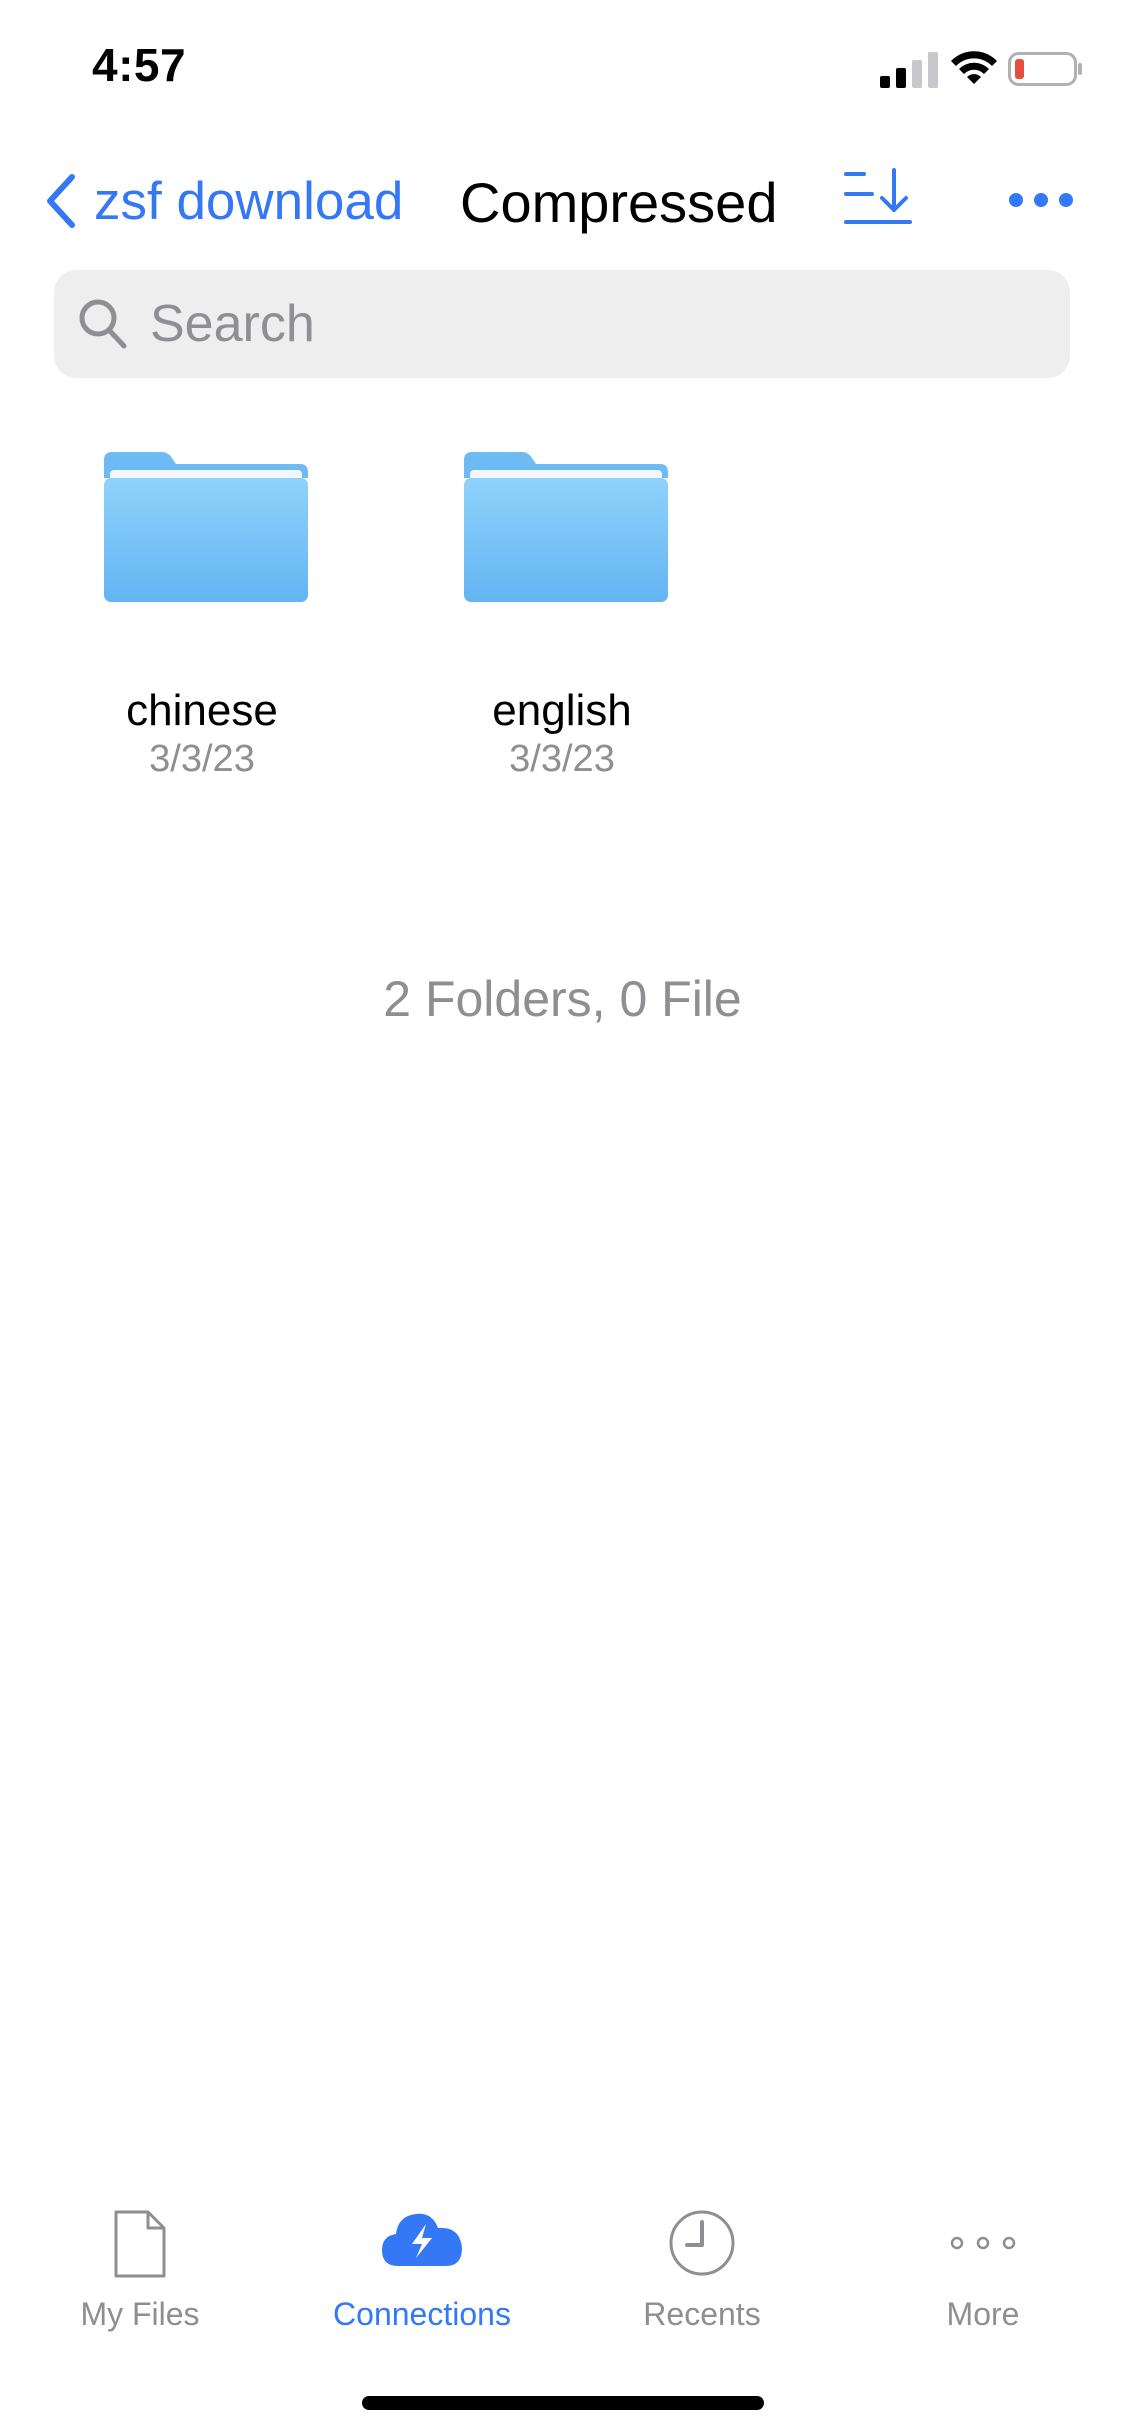 The width and height of the screenshot is (1125, 2436). What do you see at coordinates (562, 710) in the screenshot?
I see `folder-name: english` at bounding box center [562, 710].